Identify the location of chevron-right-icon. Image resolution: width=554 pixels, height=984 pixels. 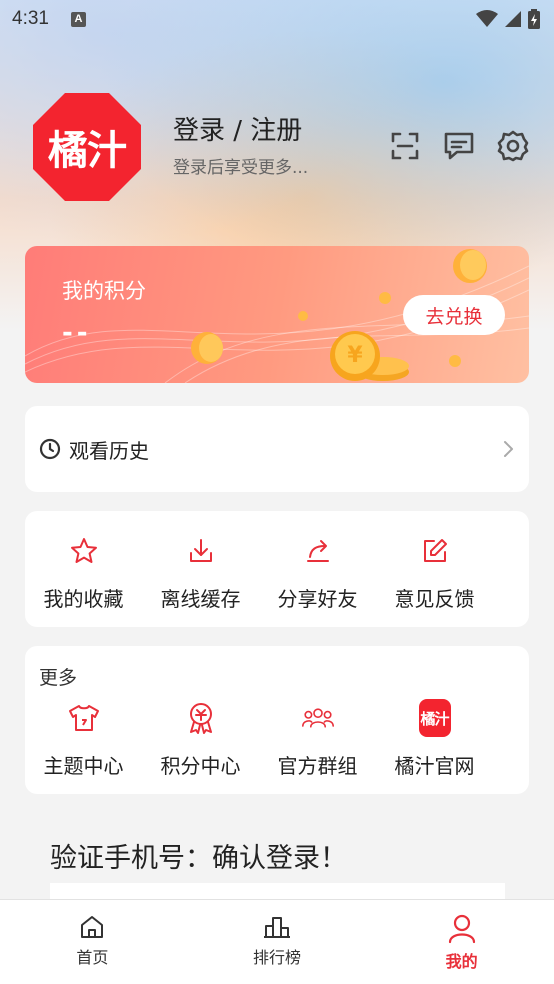
(508, 449).